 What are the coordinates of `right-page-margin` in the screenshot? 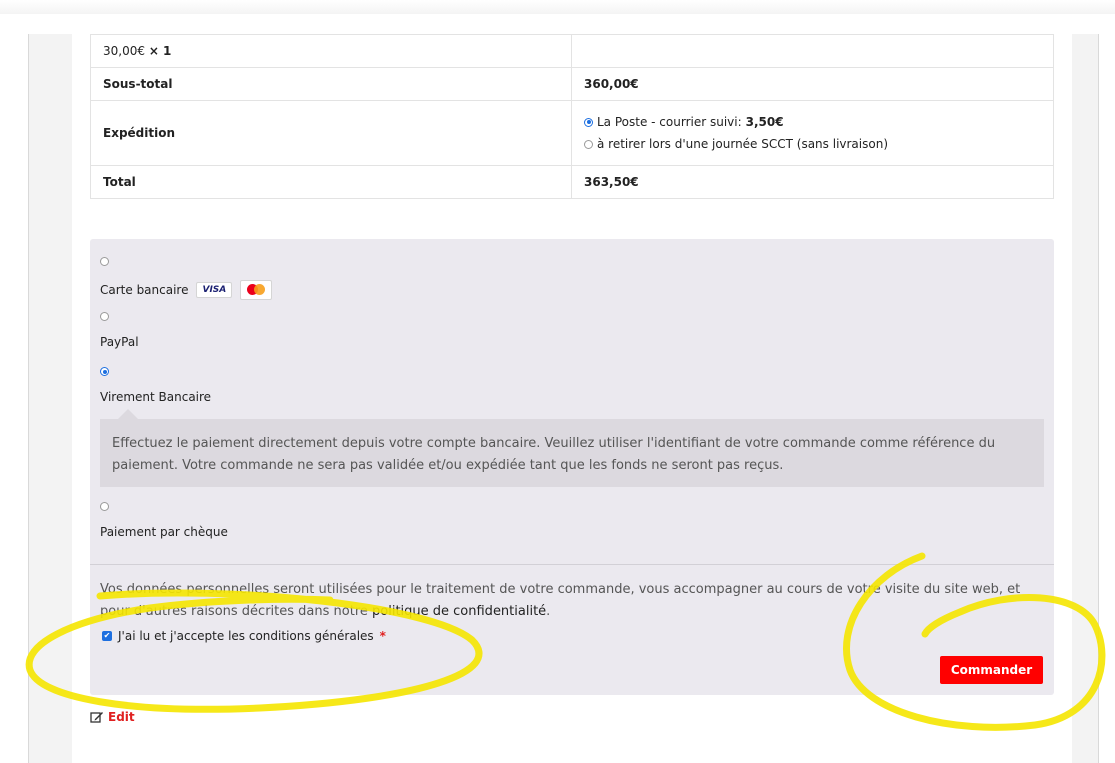 It's located at (1085, 398).